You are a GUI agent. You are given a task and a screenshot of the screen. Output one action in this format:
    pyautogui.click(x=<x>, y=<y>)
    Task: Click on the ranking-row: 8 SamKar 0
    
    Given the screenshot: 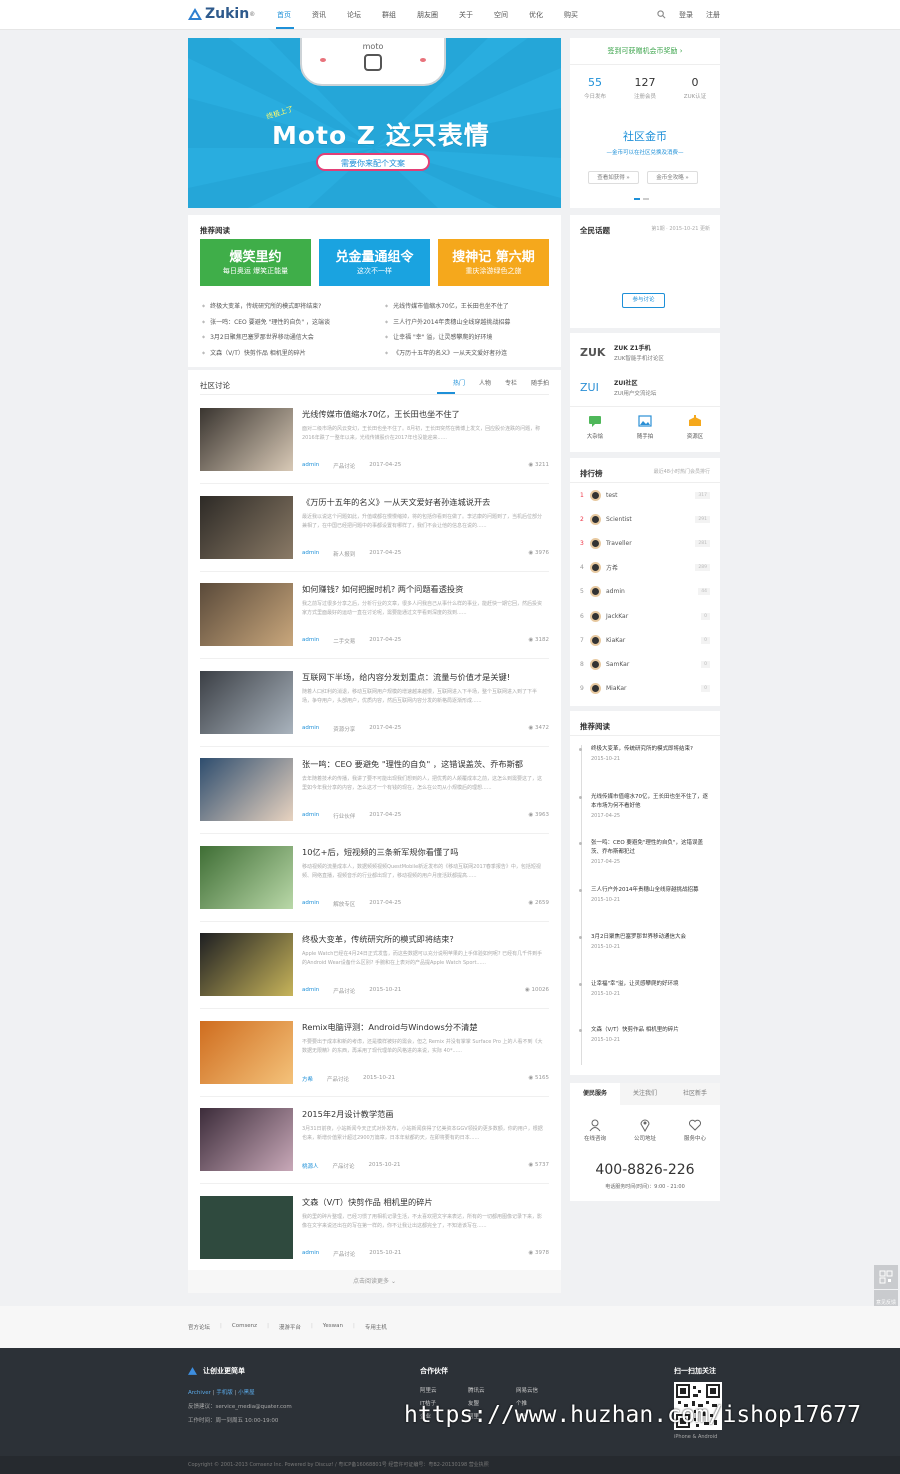 What is the action you would take?
    pyautogui.click(x=645, y=664)
    